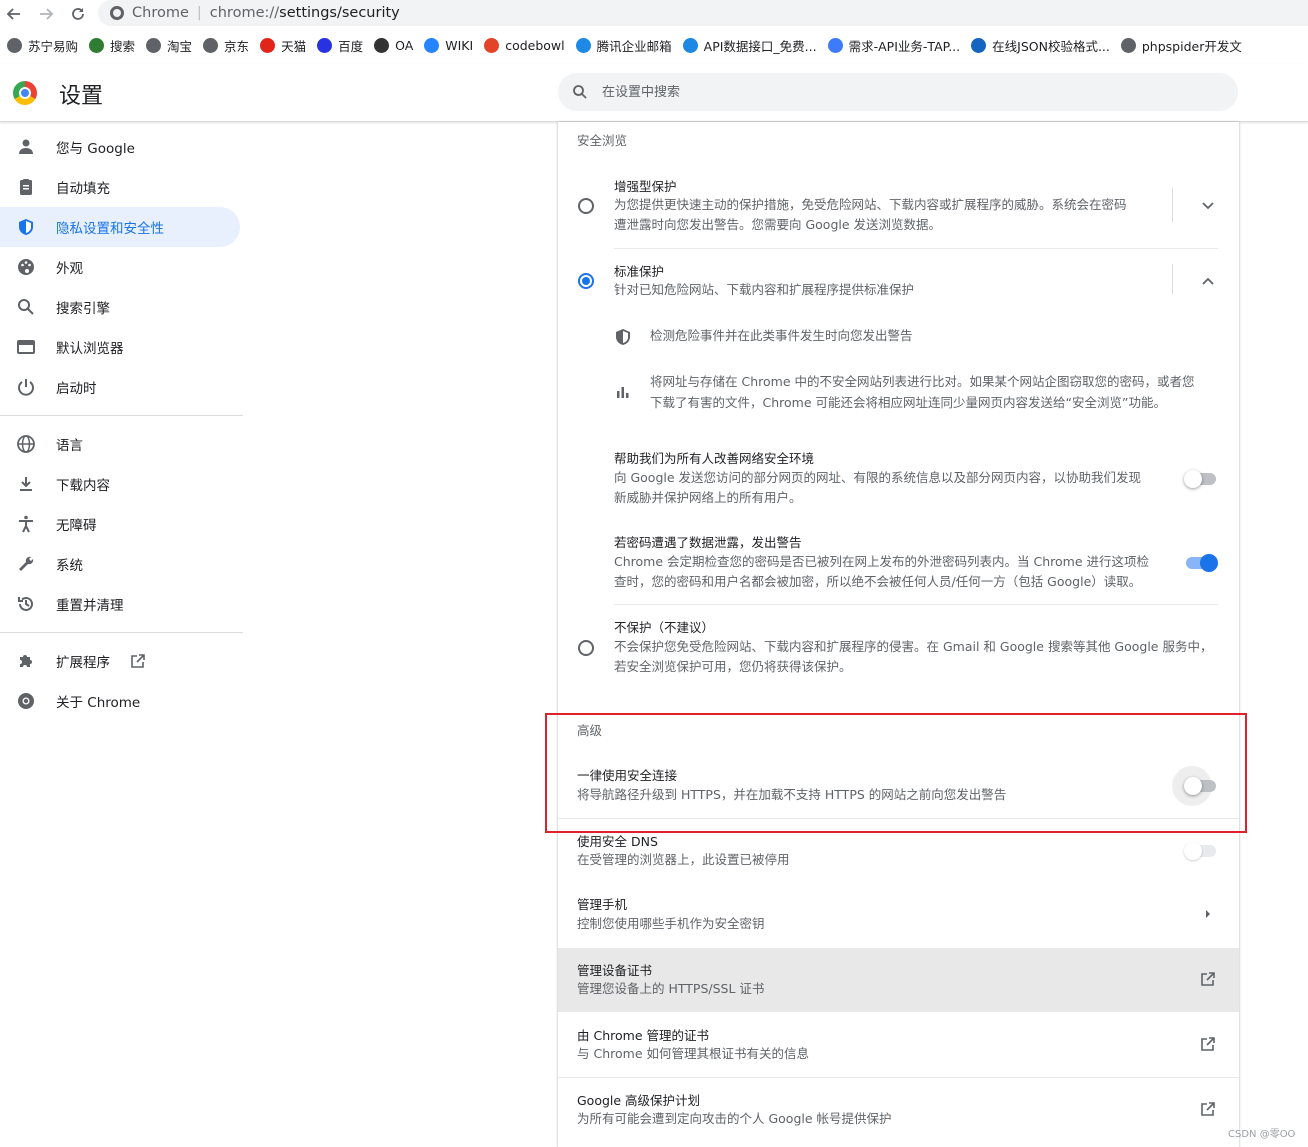  What do you see at coordinates (226, 45) in the screenshot?
I see `bookmark-item: 京东` at bounding box center [226, 45].